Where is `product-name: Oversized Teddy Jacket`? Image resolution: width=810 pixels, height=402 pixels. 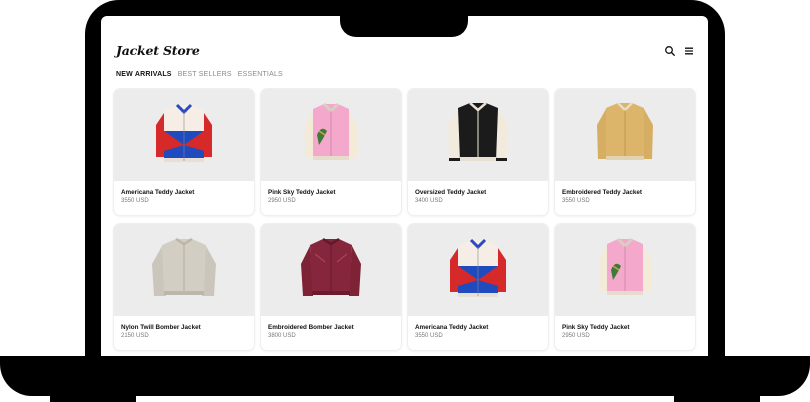
product-name: Oversized Teddy Jacket is located at coordinates (451, 192).